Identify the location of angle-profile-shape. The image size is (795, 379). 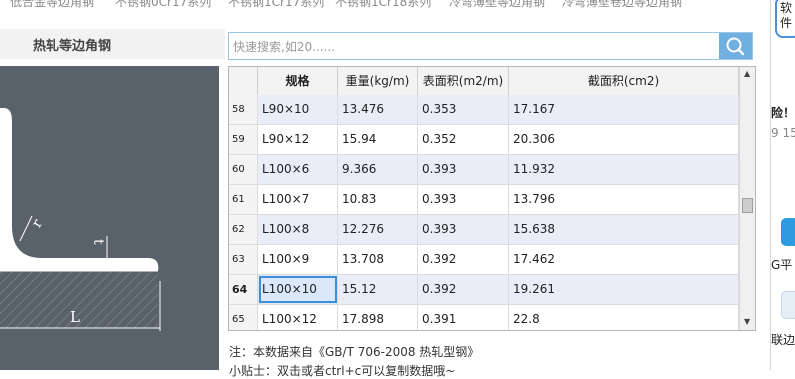
(79, 189).